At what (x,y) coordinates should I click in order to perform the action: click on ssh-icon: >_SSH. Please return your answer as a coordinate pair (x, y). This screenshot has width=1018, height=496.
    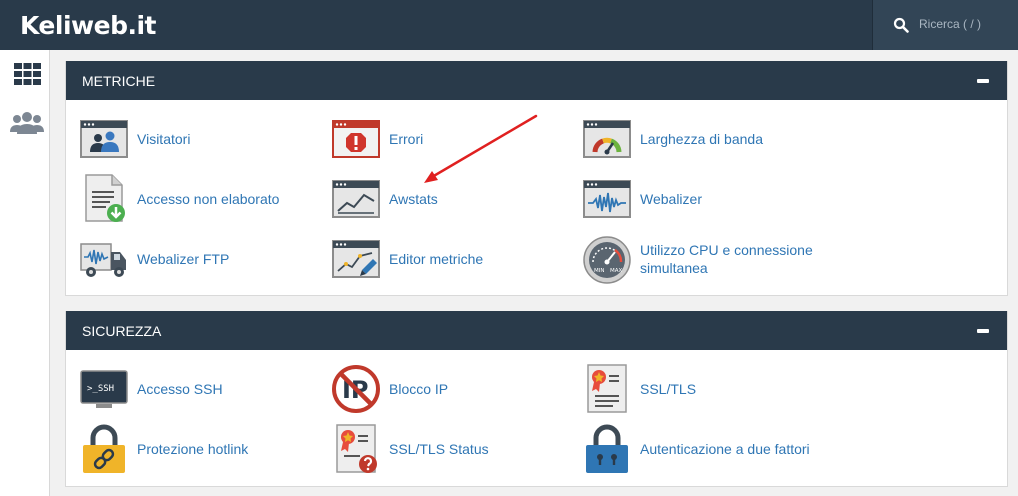
    Looking at the image, I should click on (104, 389).